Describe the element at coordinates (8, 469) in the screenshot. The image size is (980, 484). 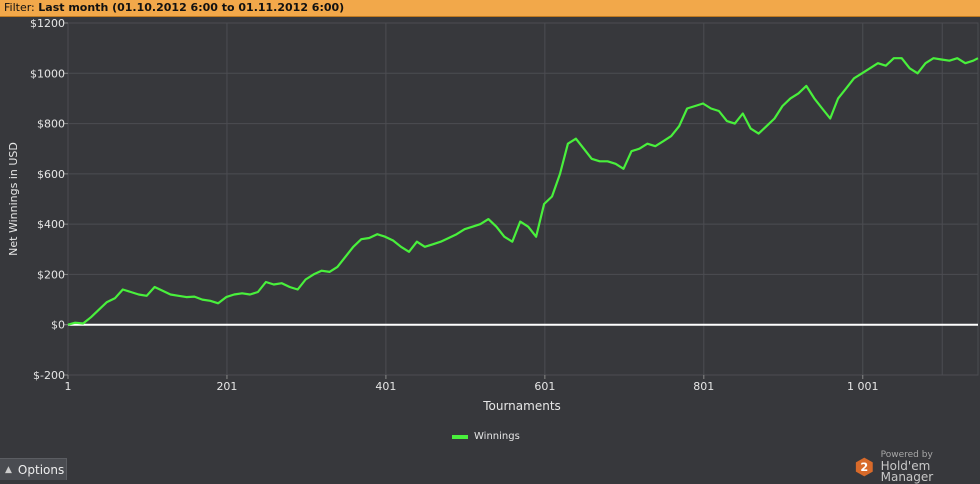
I see `caret-up-icon: ▲` at that location.